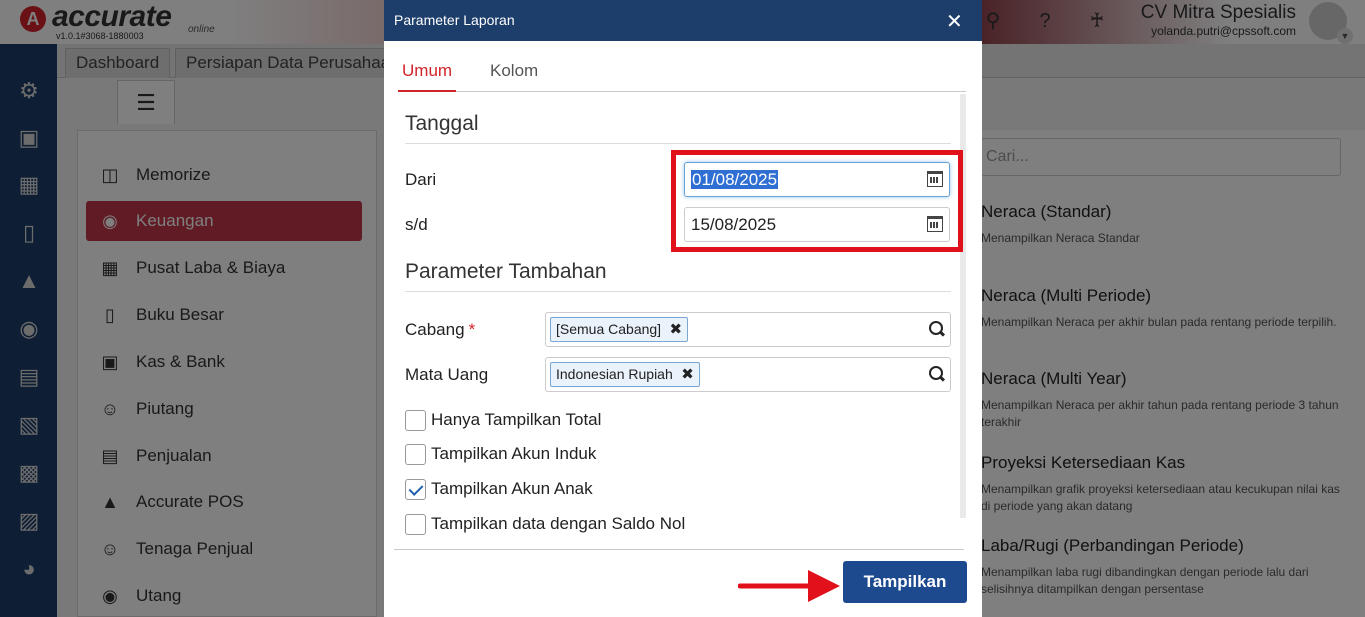 The image size is (1365, 617). Describe the element at coordinates (817, 201) in the screenshot. I see `annotation-highlight-box` at that location.